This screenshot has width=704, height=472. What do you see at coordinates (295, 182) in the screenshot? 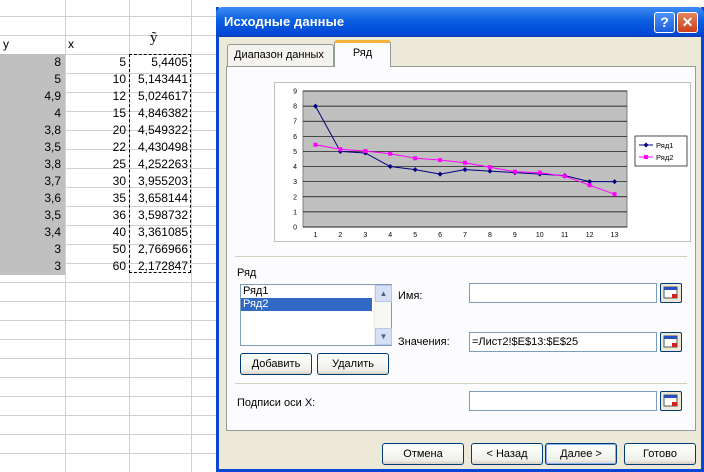
I see `y-tick-label: 3` at bounding box center [295, 182].